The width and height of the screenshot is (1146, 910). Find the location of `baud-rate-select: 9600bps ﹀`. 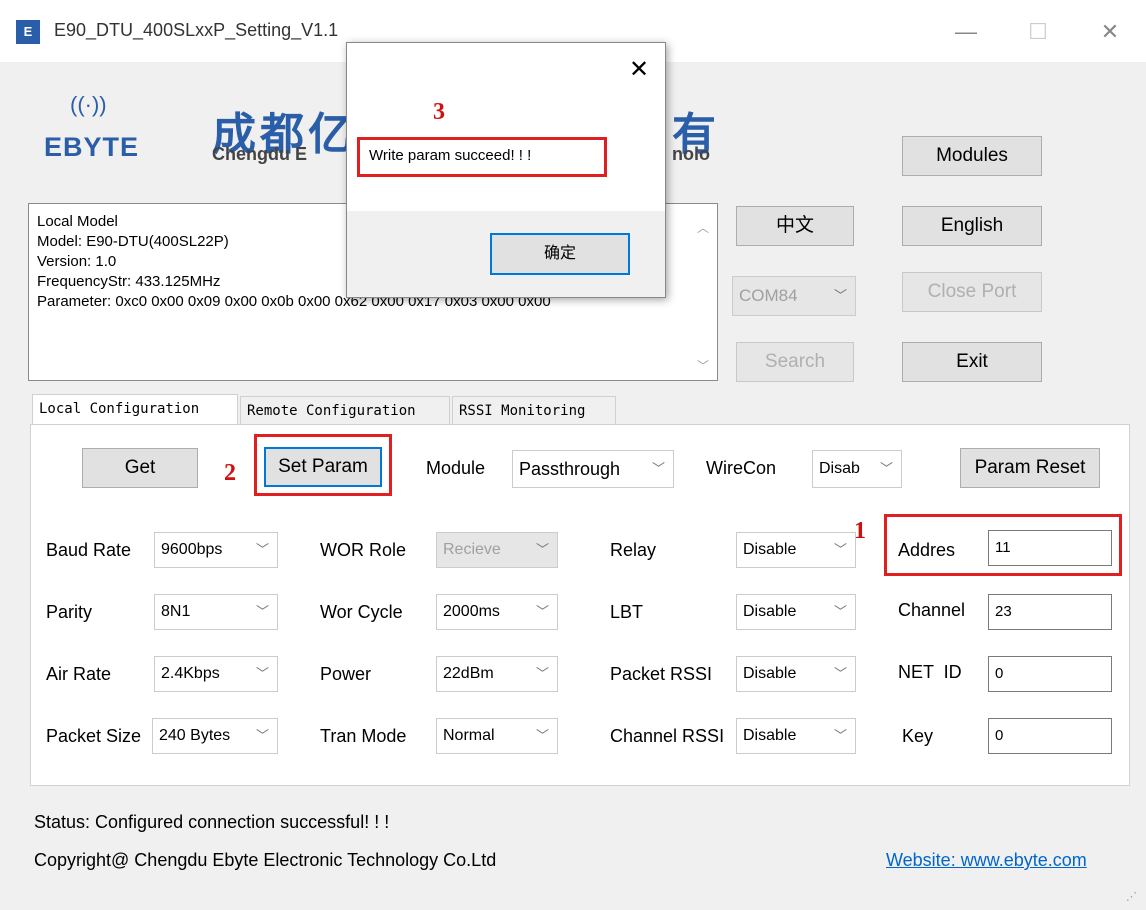

baud-rate-select: 9600bps ﹀ is located at coordinates (216, 550).